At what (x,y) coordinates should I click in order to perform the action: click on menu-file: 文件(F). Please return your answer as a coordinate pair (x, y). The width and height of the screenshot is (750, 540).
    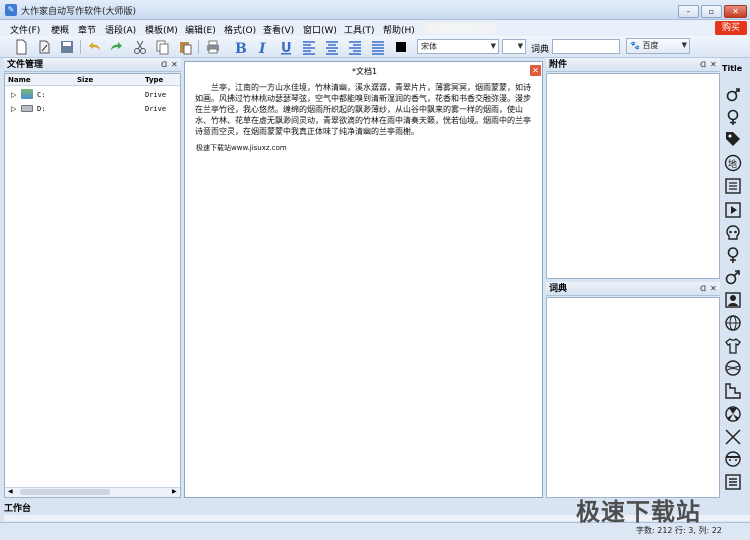
    Looking at the image, I should click on (25, 29).